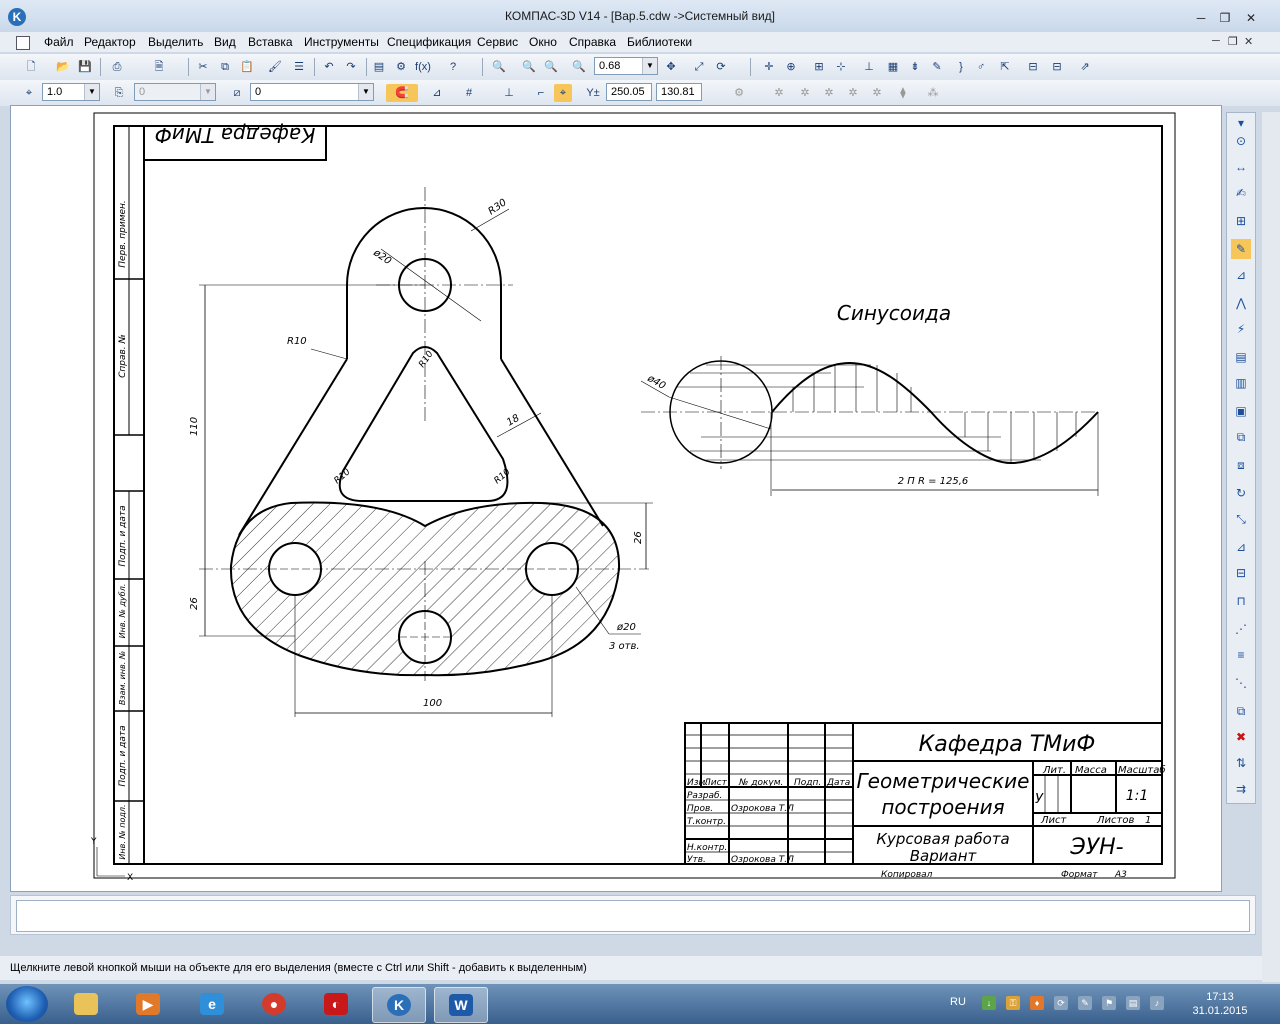 This screenshot has width=1280, height=1024. I want to click on edit-panel-icon: ⊞, so click(1241, 221).